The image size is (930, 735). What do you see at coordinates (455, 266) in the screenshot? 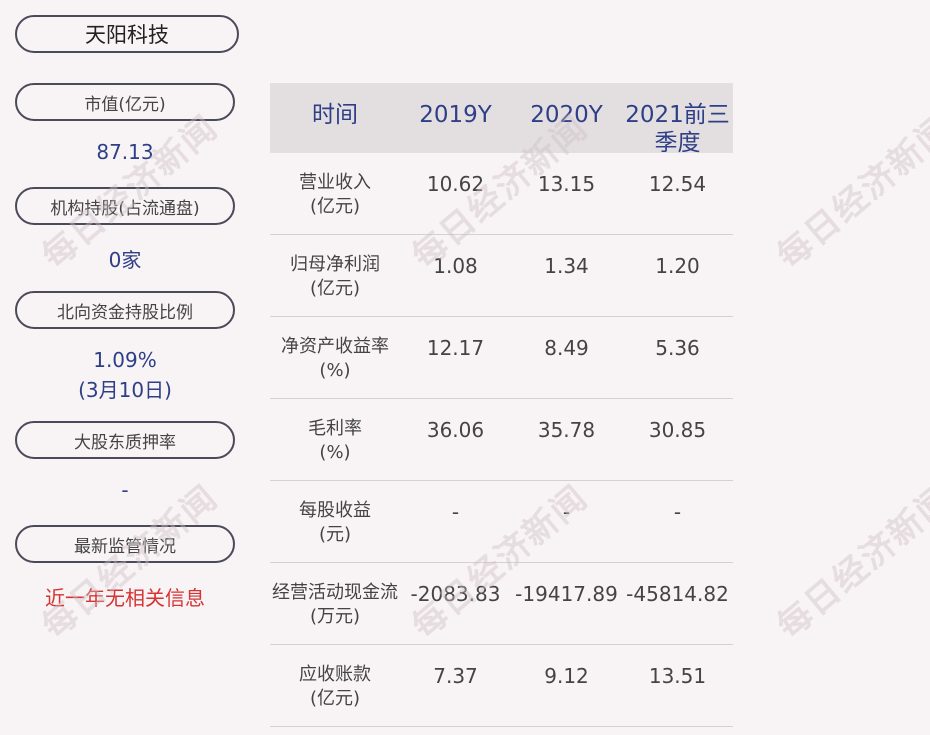
I see `table-cell: 1.08` at bounding box center [455, 266].